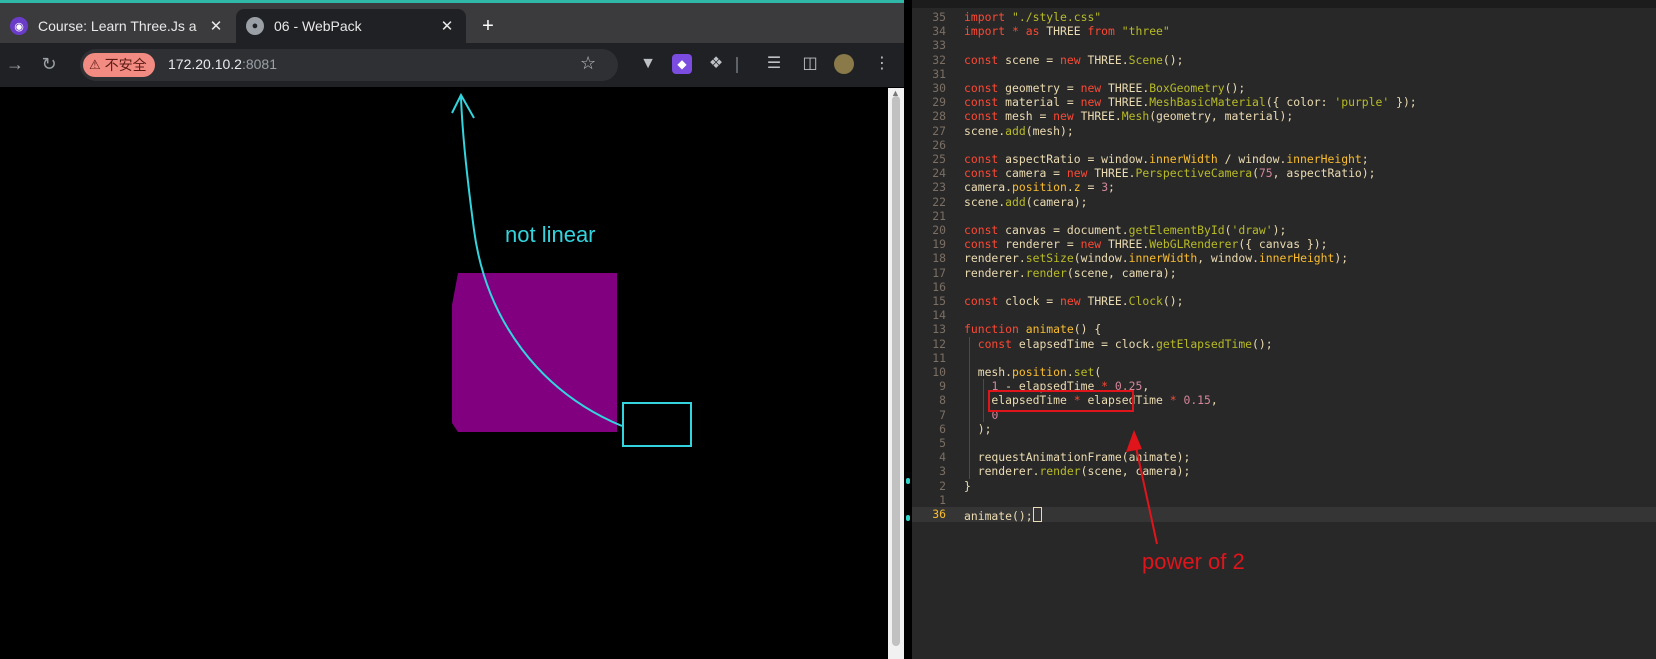 This screenshot has width=1656, height=659. Describe the element at coordinates (463, 105) in the screenshot. I see `arrowhead` at that location.